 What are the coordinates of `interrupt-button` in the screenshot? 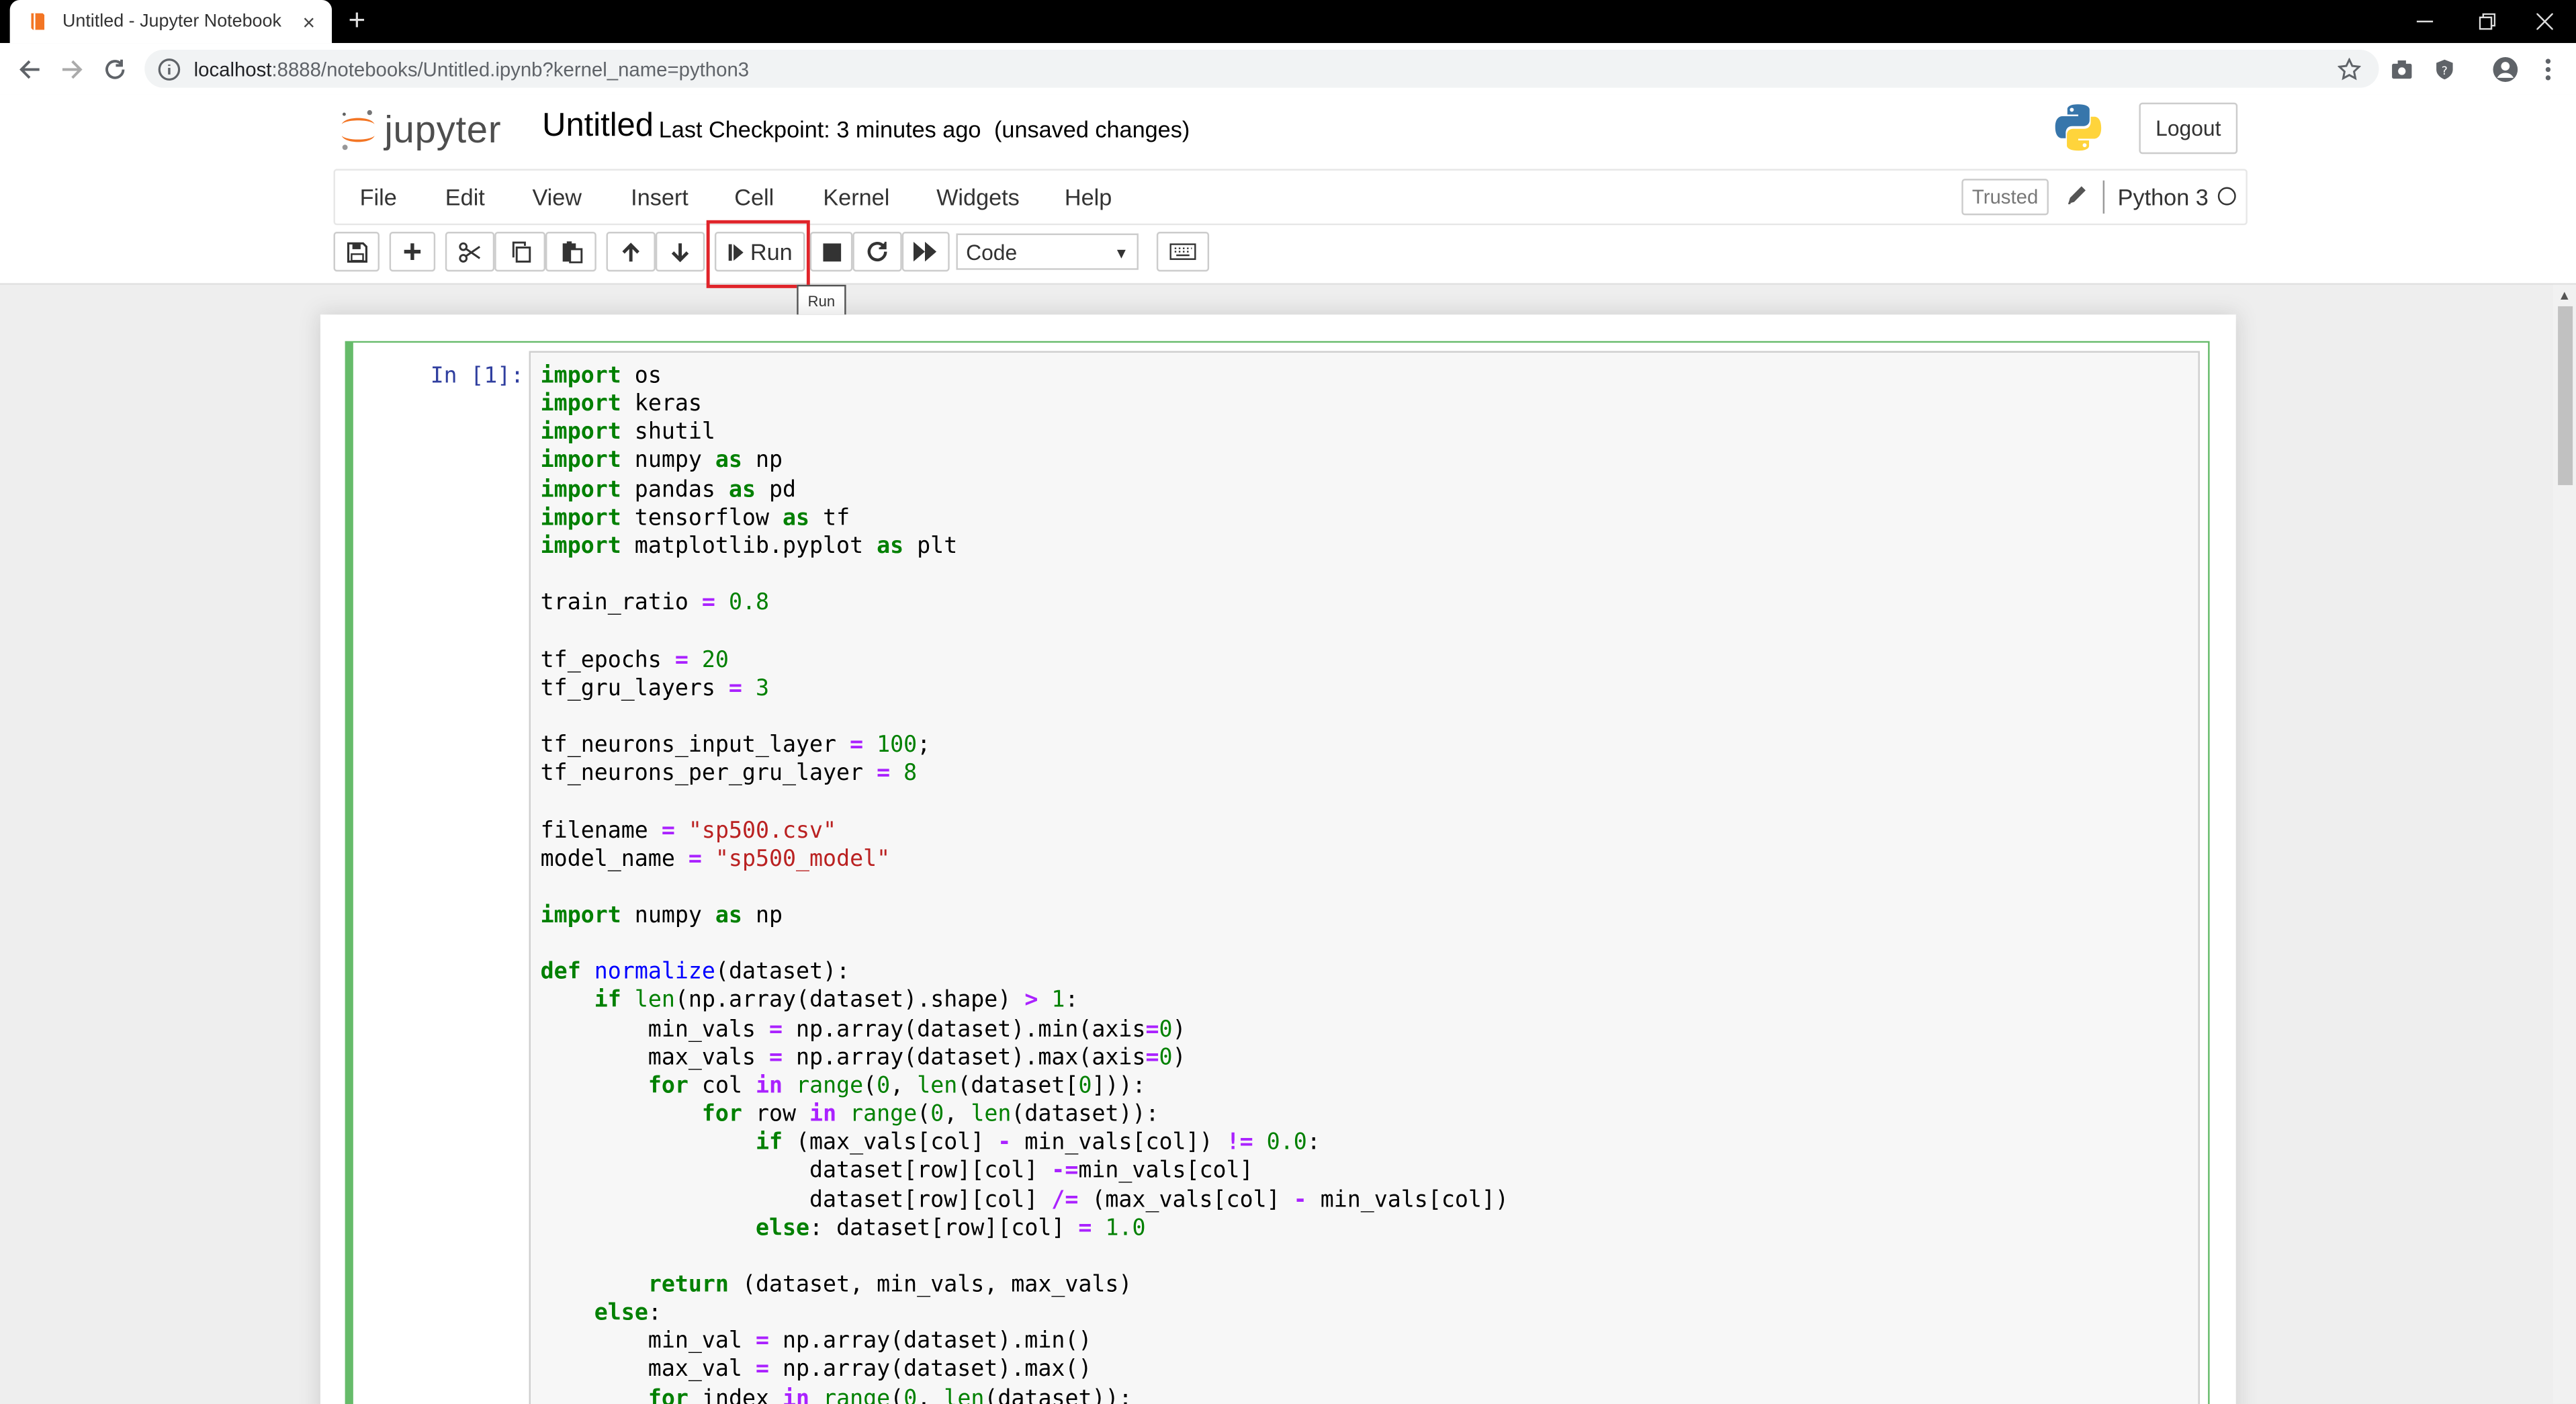 It's located at (831, 252).